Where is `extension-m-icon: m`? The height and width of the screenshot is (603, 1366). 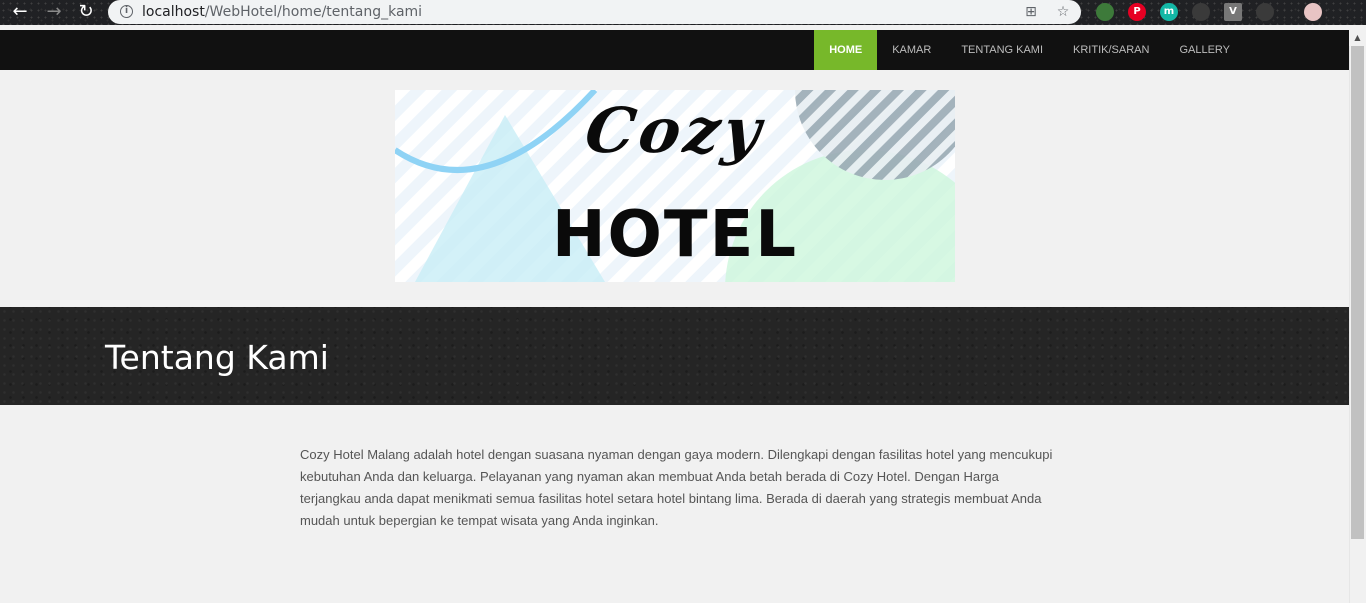 extension-m-icon: m is located at coordinates (1169, 12).